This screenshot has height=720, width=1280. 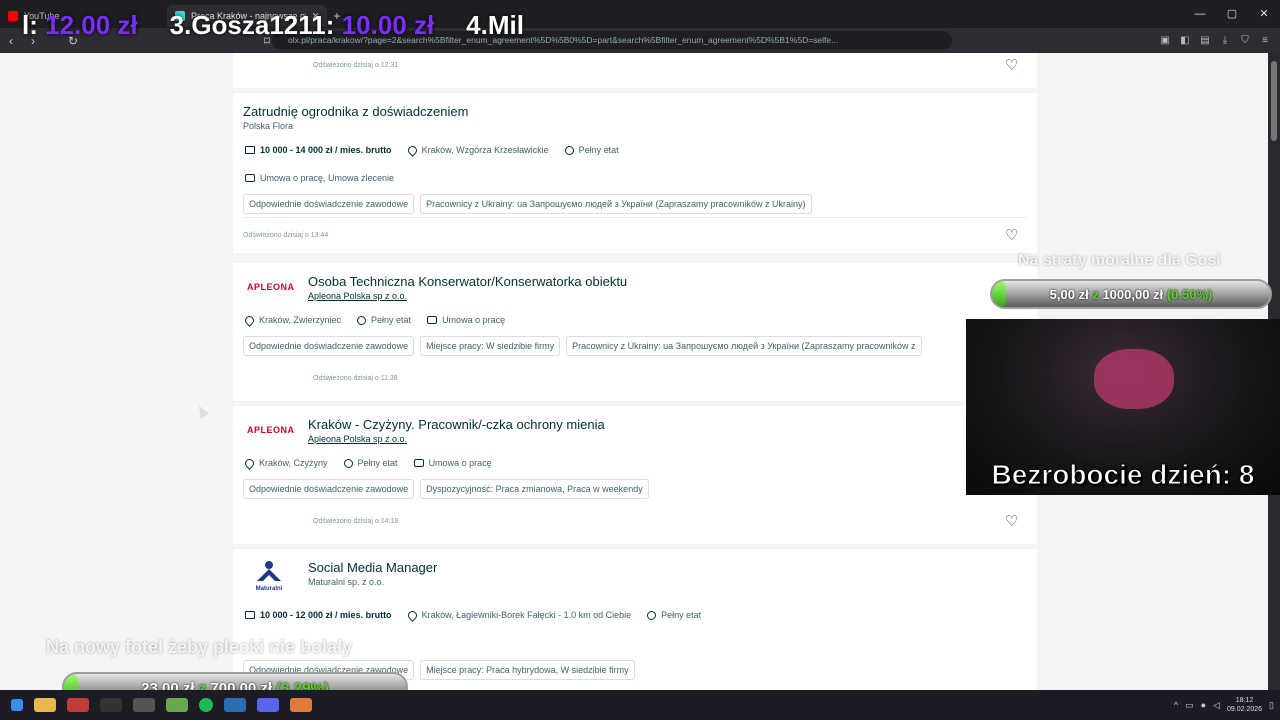 I want to click on company-logo: Maturalni, so click(x=269, y=576).